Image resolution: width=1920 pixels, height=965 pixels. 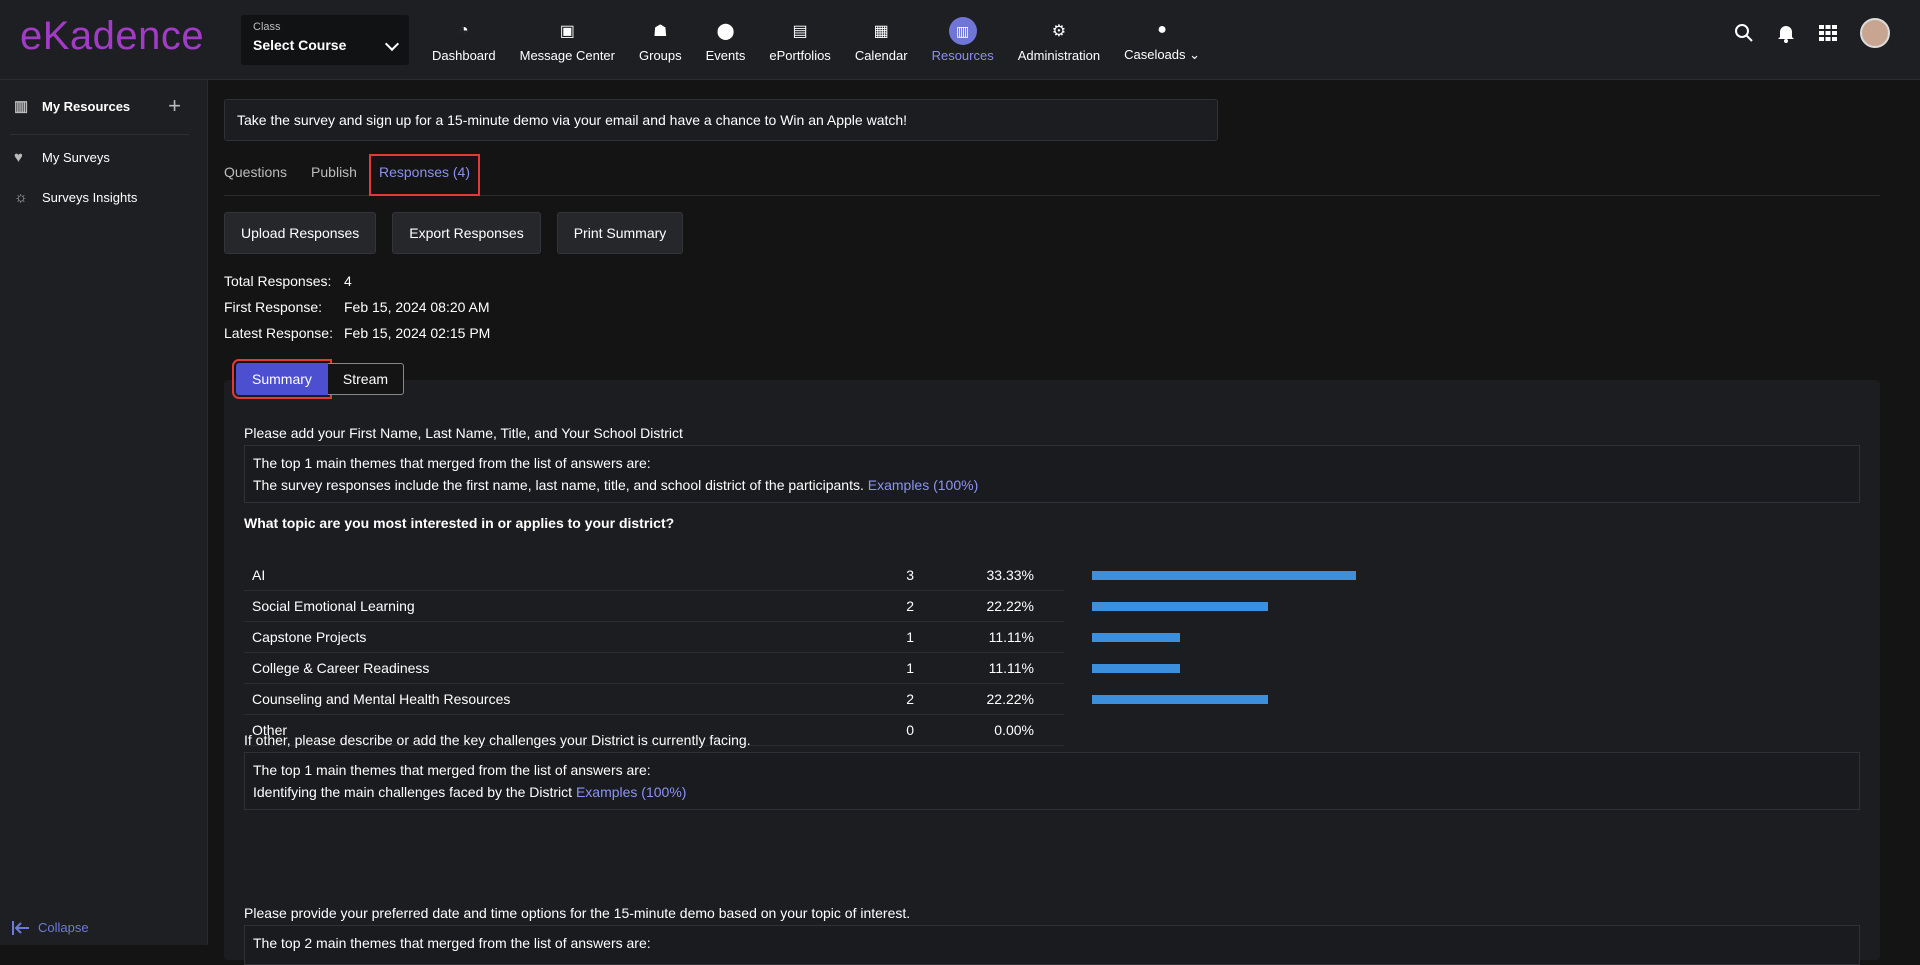 What do you see at coordinates (1812, 33) in the screenshot?
I see `header-actions` at bounding box center [1812, 33].